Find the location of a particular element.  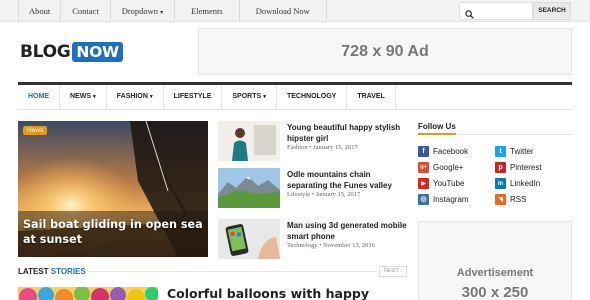

article-meta: Fashion • January 15, 2017 is located at coordinates (322, 147).